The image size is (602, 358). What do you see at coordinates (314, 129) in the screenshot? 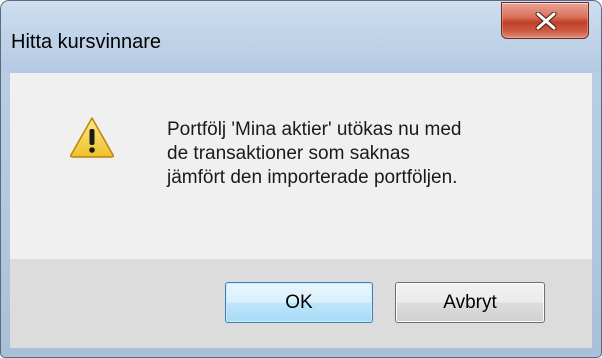
I see `message-line: Portfölj 'Mina aktier' utökas nu med` at bounding box center [314, 129].